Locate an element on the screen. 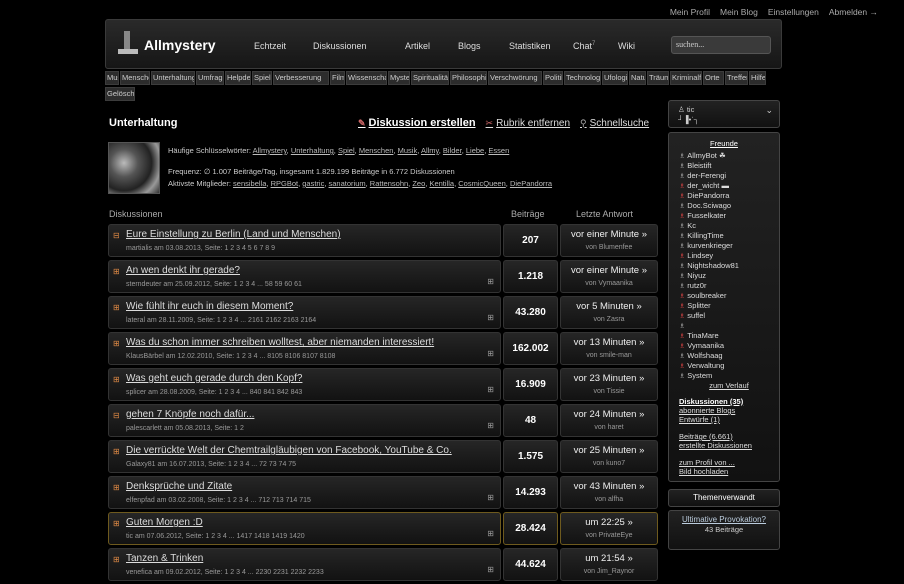 The image size is (904, 584). friend-item: ♗ Splitter is located at coordinates (729, 306).